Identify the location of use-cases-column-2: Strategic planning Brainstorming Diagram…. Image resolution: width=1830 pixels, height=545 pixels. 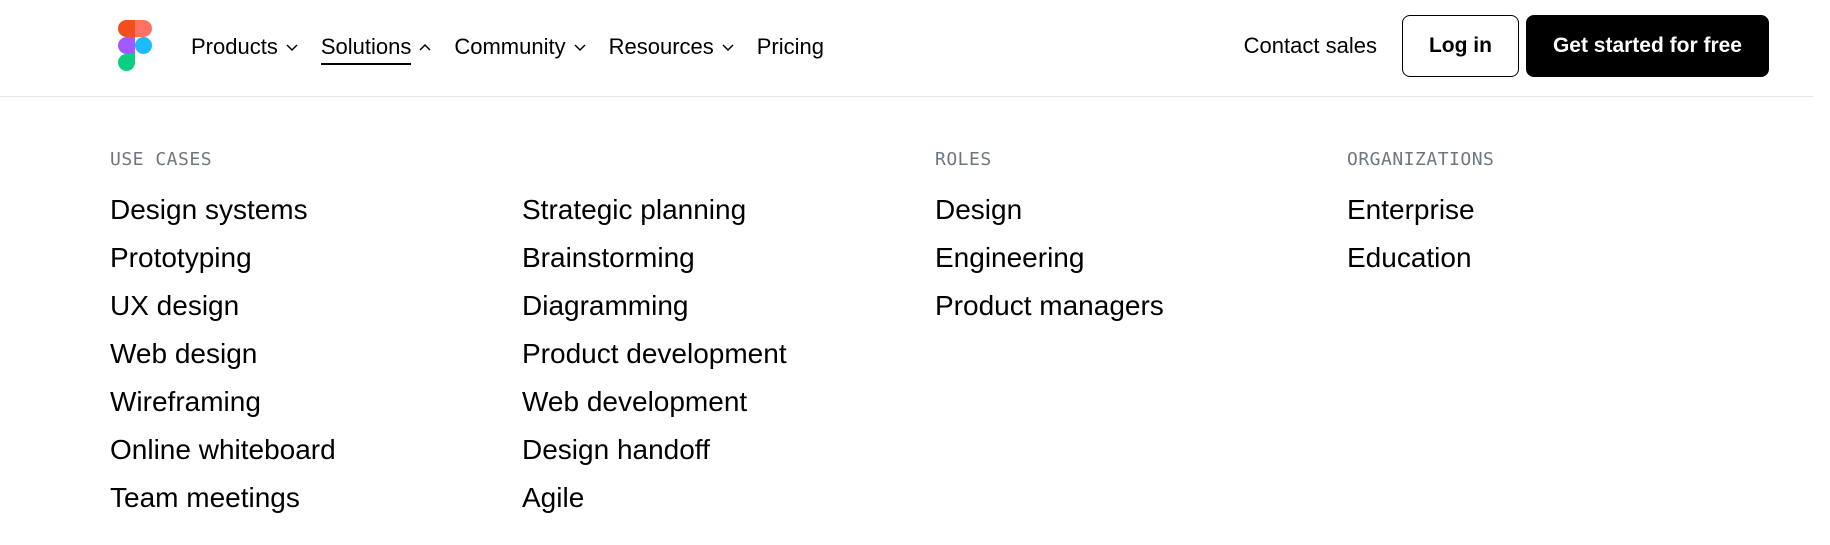
(654, 335).